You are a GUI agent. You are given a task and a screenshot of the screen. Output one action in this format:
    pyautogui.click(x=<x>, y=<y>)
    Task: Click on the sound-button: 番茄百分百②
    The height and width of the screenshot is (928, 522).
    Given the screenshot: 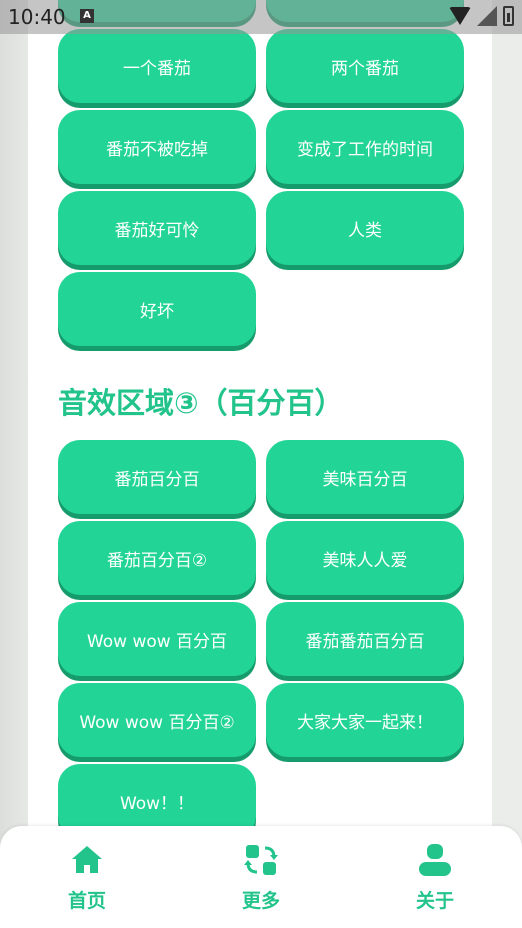 What is the action you would take?
    pyautogui.click(x=157, y=558)
    